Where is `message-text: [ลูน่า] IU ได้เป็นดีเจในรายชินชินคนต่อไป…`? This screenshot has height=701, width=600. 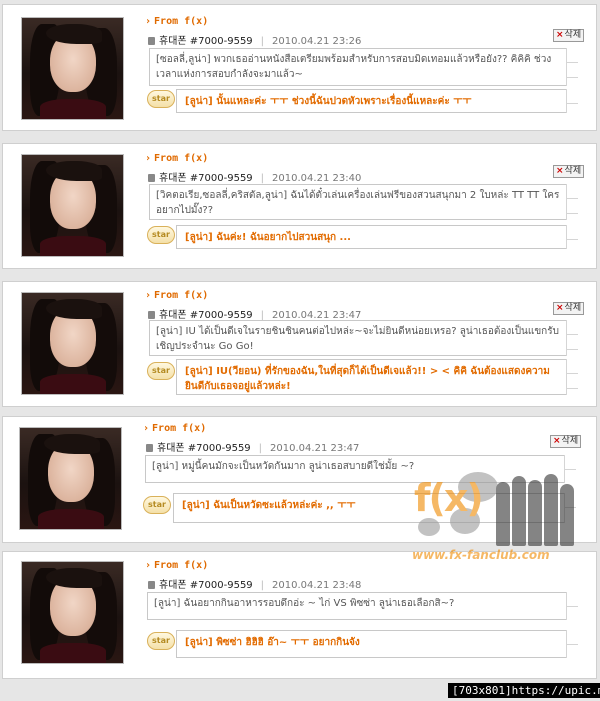 message-text: [ลูน่า] IU ได้เป็นดีเจในรายชินชินคนต่อไป… is located at coordinates (358, 338).